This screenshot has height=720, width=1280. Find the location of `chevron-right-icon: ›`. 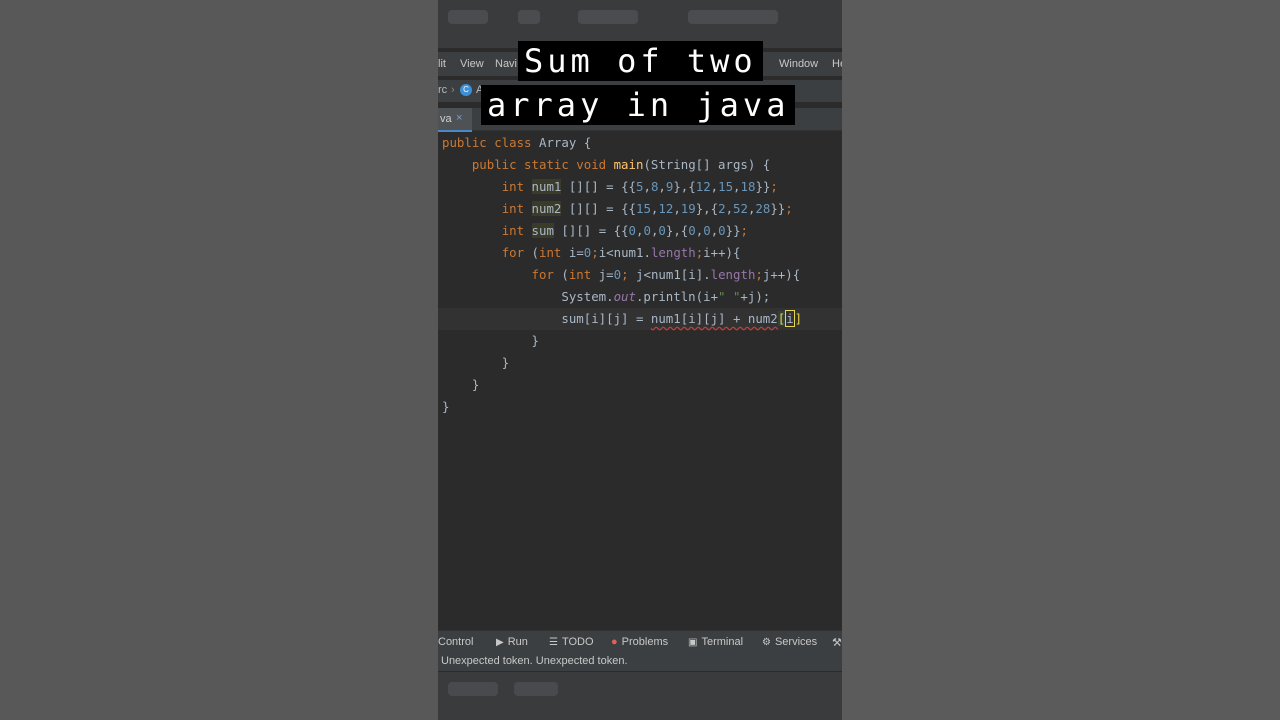

chevron-right-icon: › is located at coordinates (453, 90).